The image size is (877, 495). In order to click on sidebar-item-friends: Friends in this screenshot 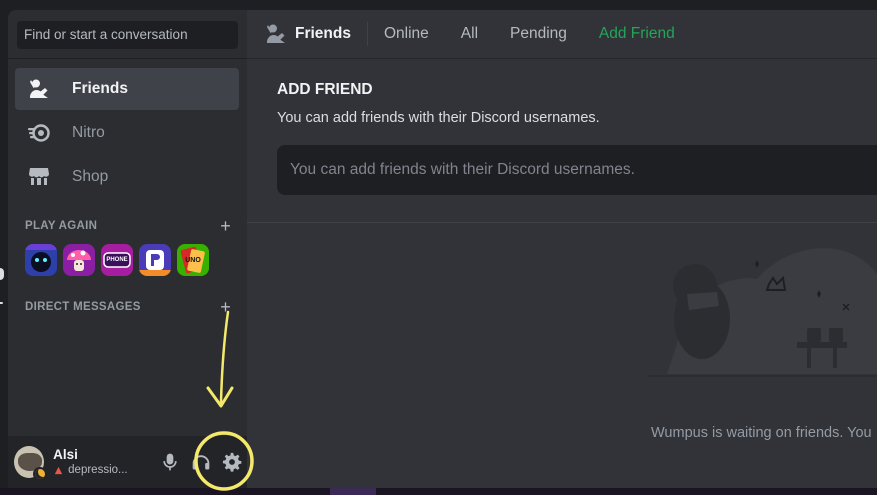, I will do `click(127, 89)`.